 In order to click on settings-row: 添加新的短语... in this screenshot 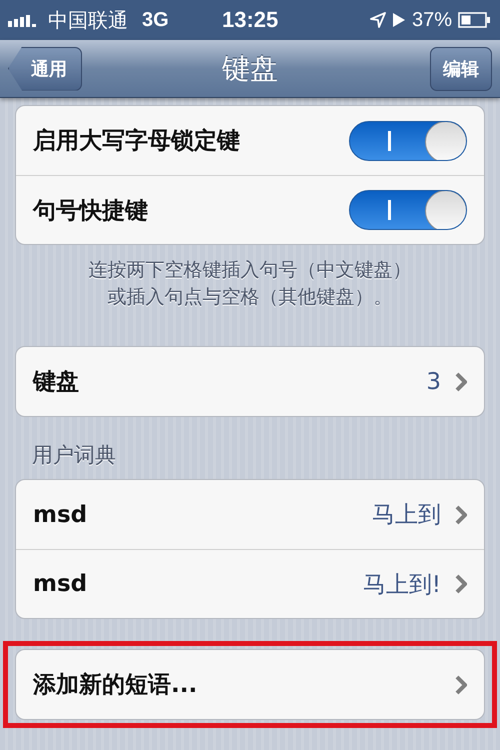, I will do `click(250, 685)`.